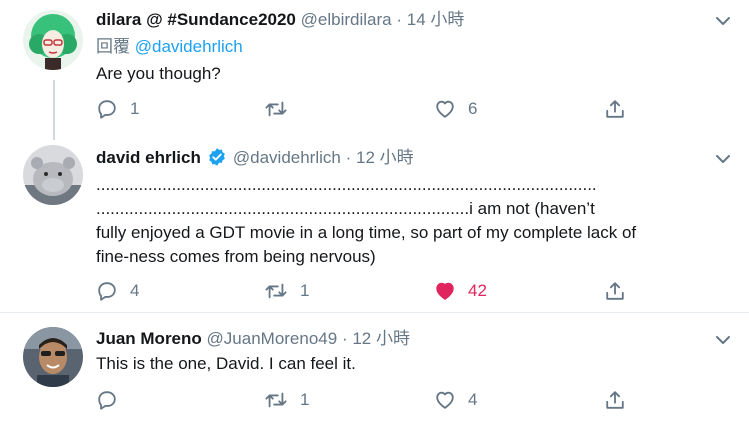 Image resolution: width=749 pixels, height=421 pixels. Describe the element at coordinates (148, 157) in the screenshot. I see `display-name: david ehrlich` at that location.